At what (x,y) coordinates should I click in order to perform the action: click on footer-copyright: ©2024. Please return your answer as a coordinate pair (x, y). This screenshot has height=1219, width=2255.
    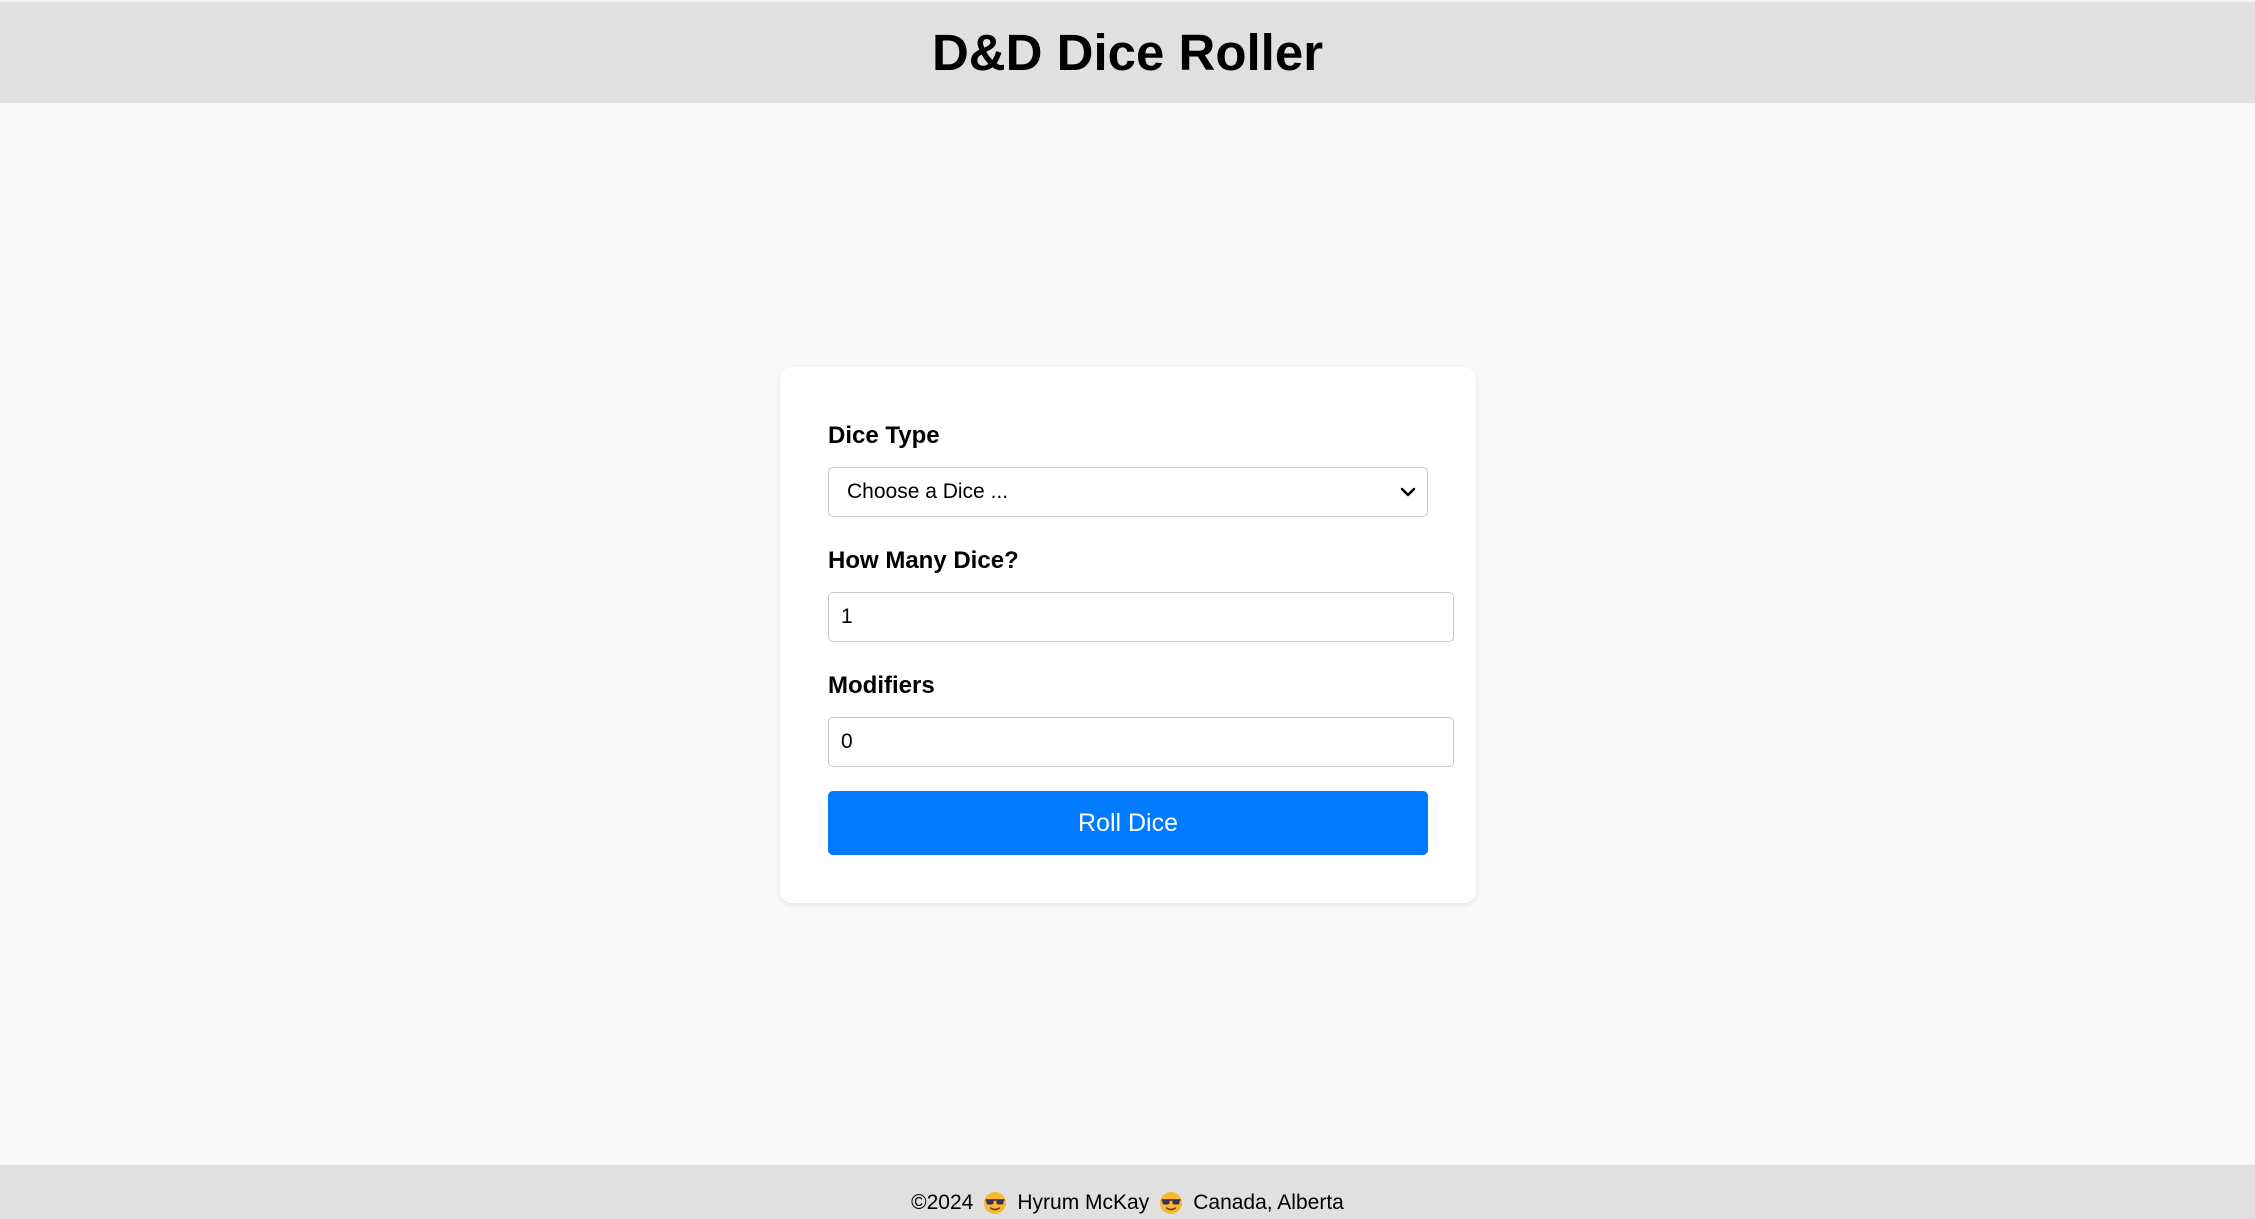
    Looking at the image, I should click on (942, 1202).